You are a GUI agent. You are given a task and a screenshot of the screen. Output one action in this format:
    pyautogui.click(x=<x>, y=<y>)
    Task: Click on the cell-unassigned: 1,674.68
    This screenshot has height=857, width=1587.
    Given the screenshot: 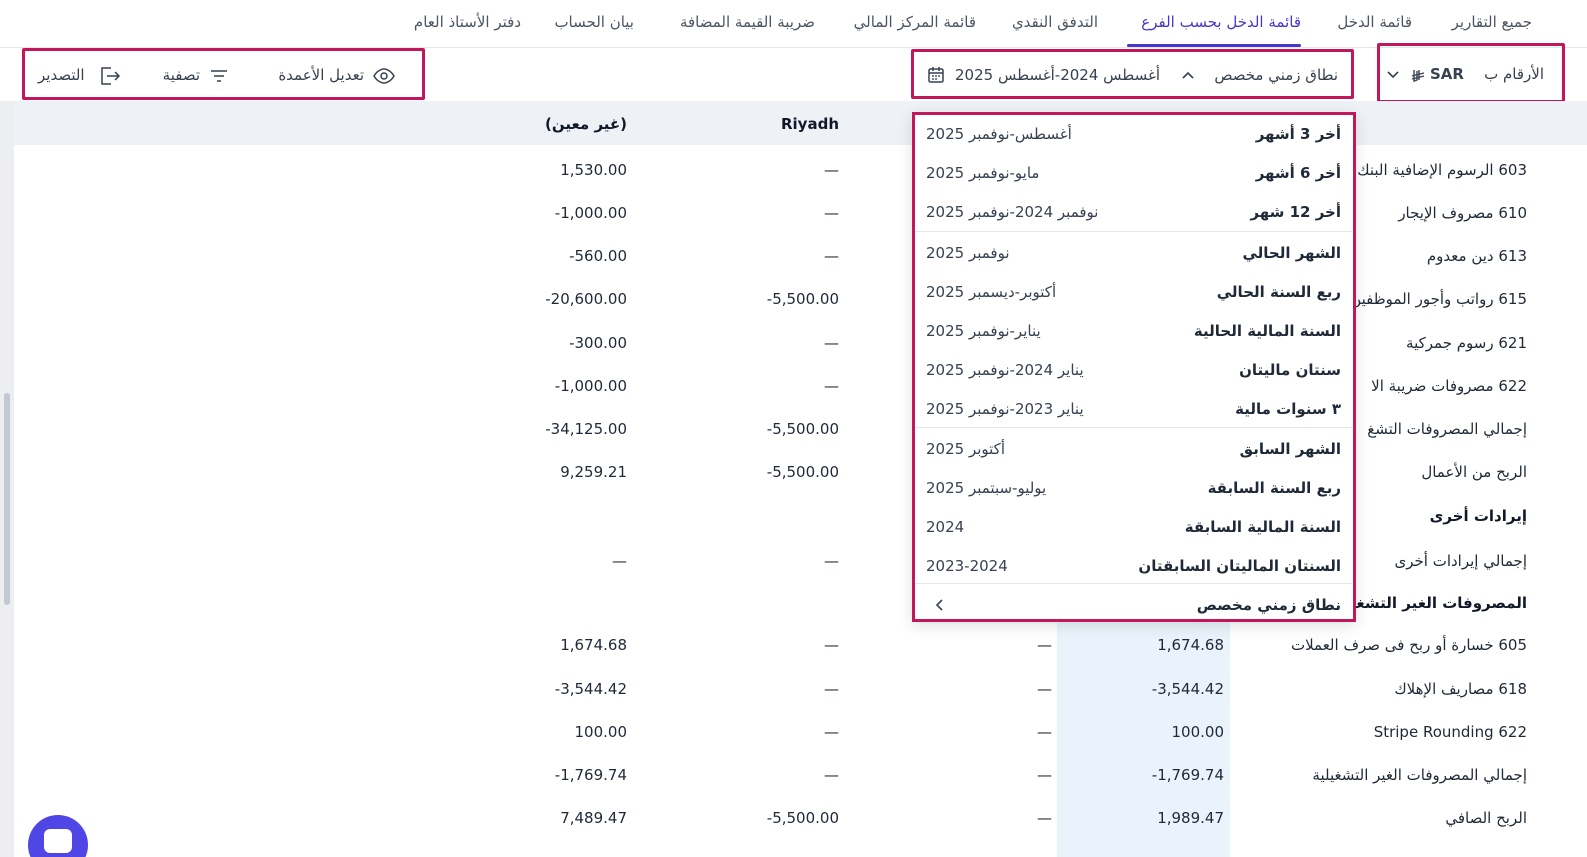 What is the action you would take?
    pyautogui.click(x=593, y=645)
    